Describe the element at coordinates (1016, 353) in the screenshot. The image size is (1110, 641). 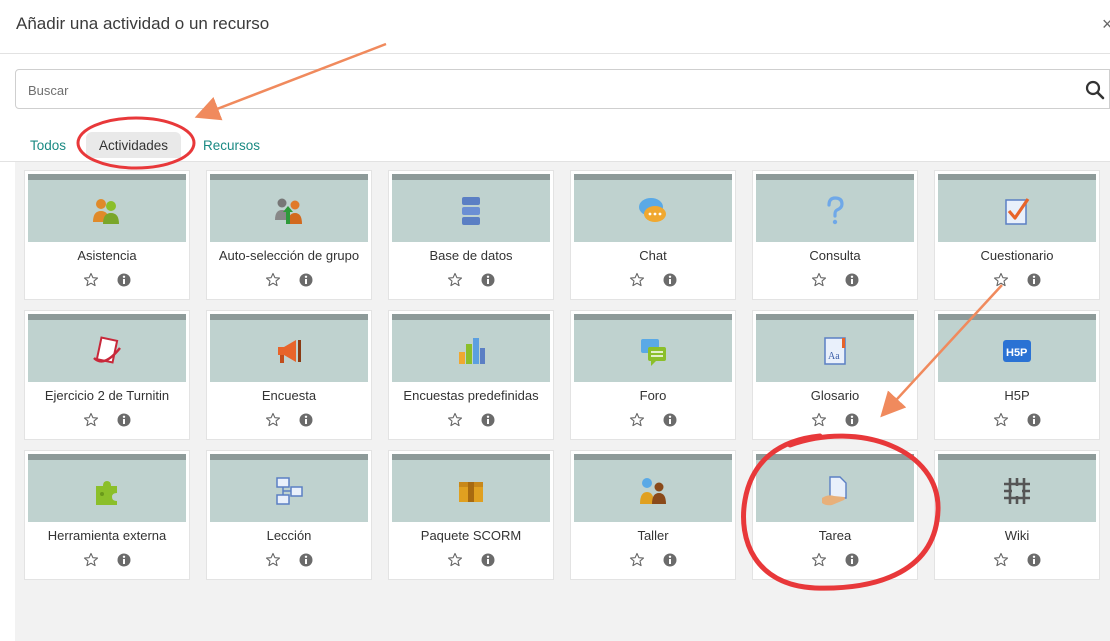
I see `svg-text: H5P` at that location.